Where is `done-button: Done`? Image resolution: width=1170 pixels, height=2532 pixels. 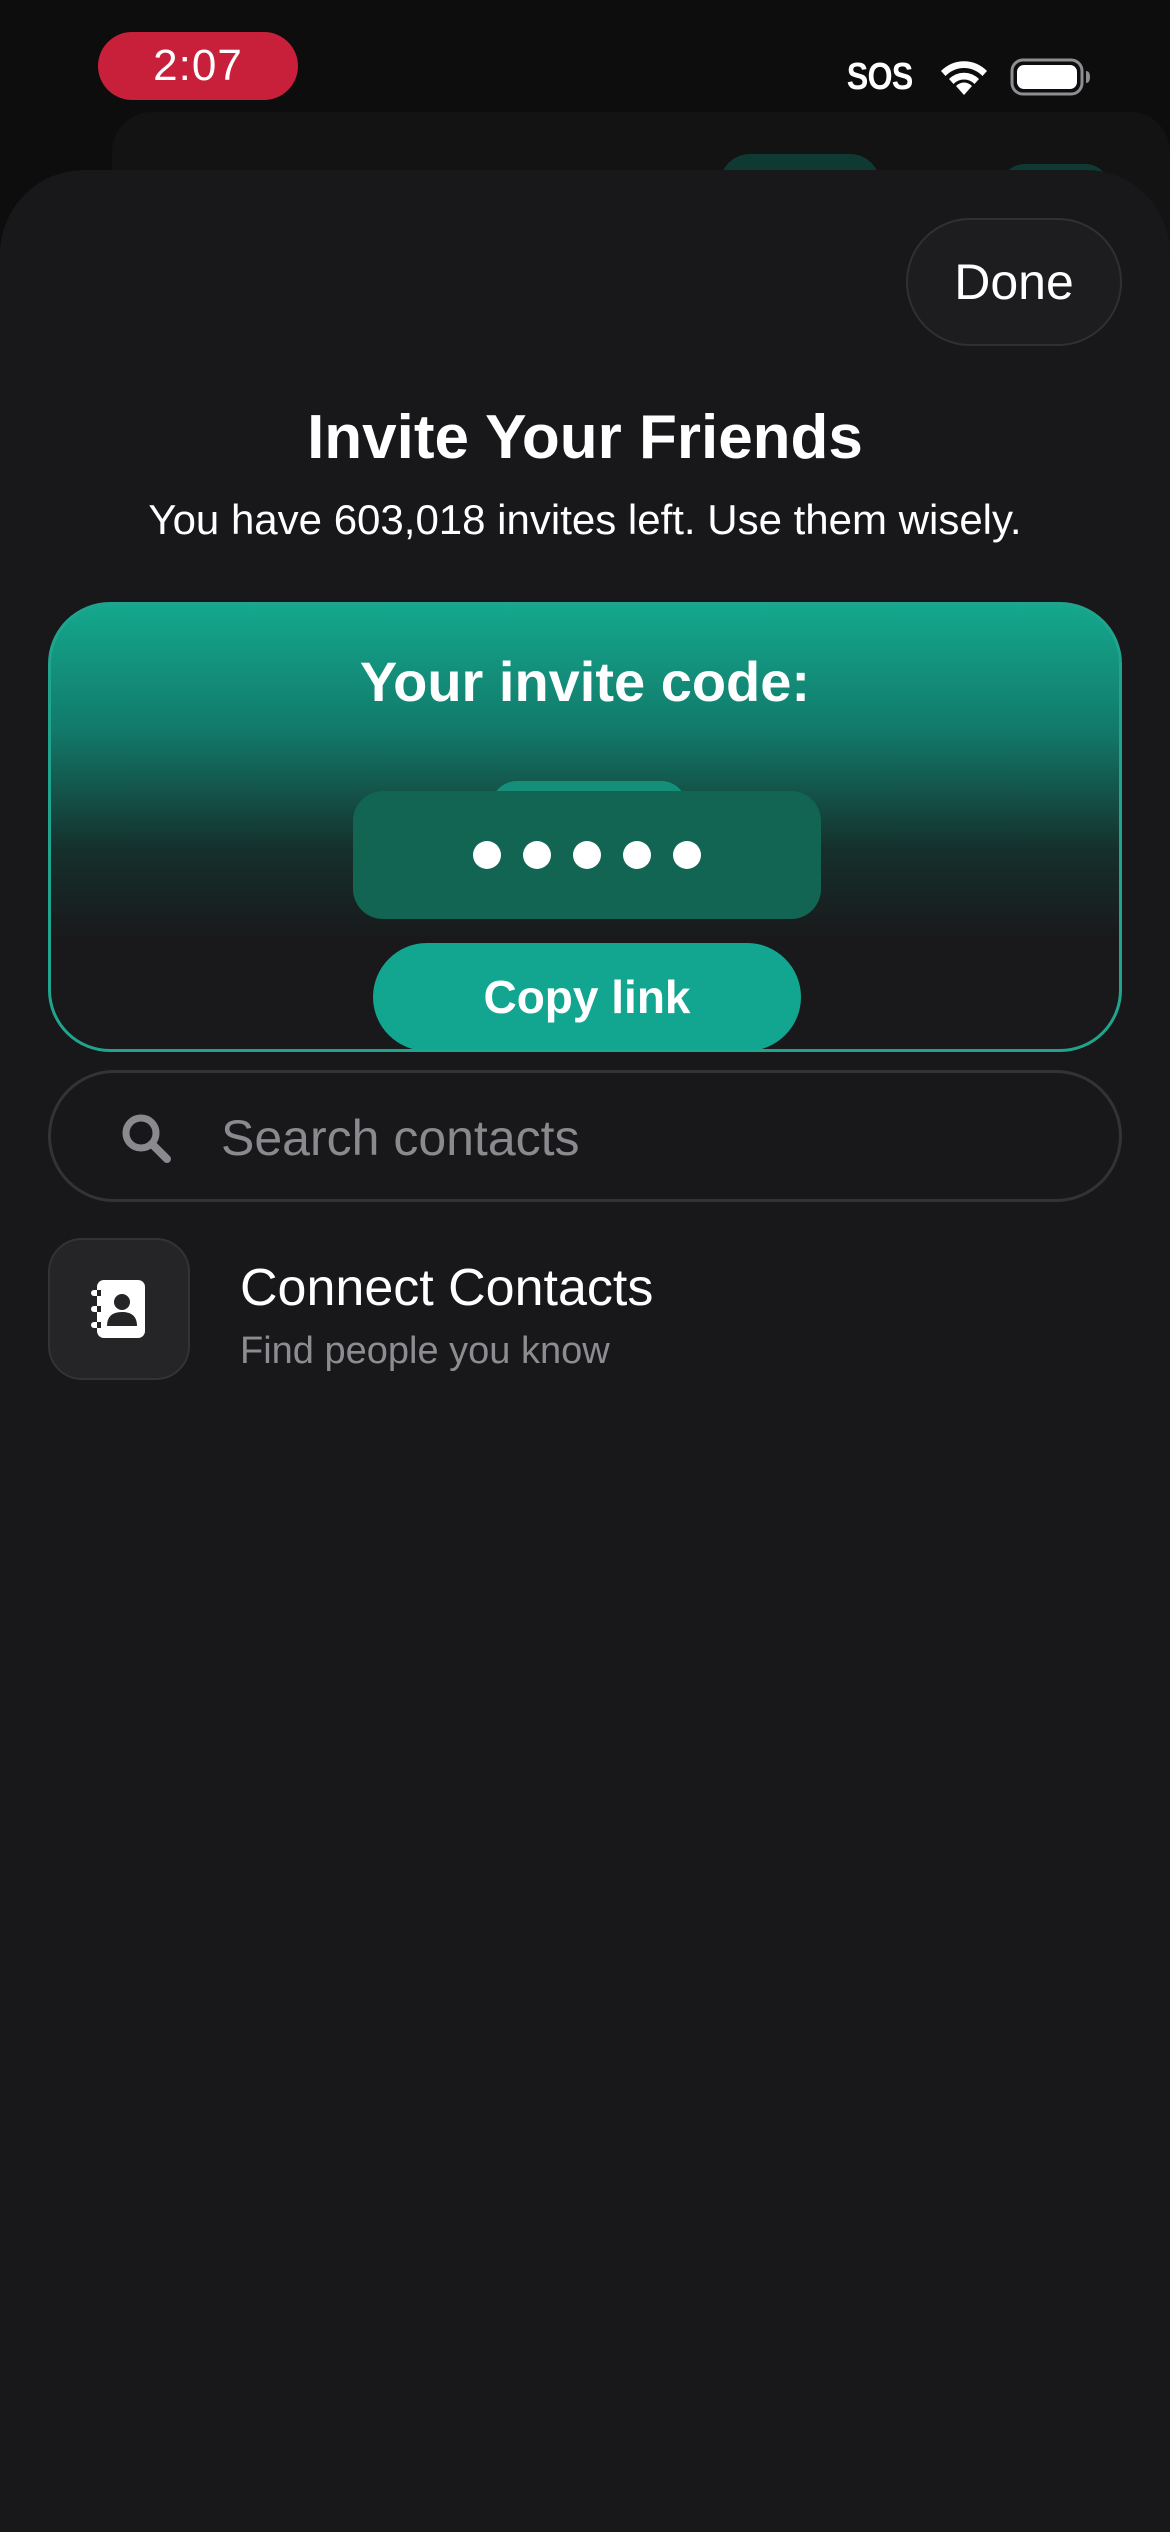 done-button: Done is located at coordinates (1014, 282).